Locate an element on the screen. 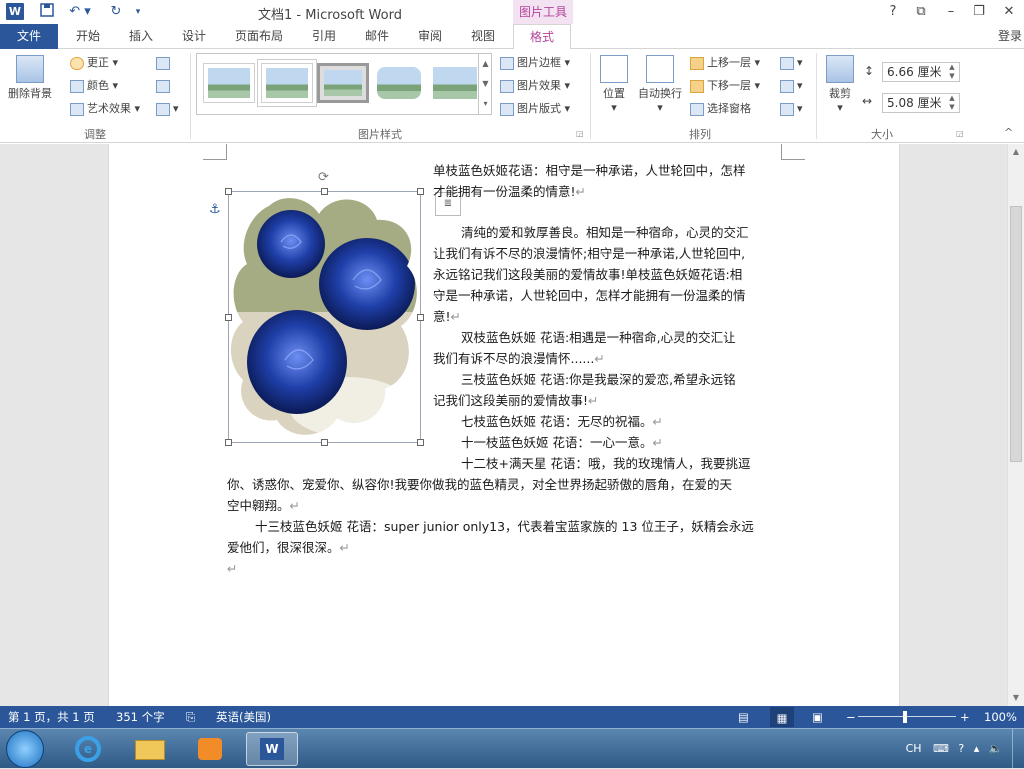 The width and height of the screenshot is (1024, 769). rotate-icon is located at coordinates (787, 109).